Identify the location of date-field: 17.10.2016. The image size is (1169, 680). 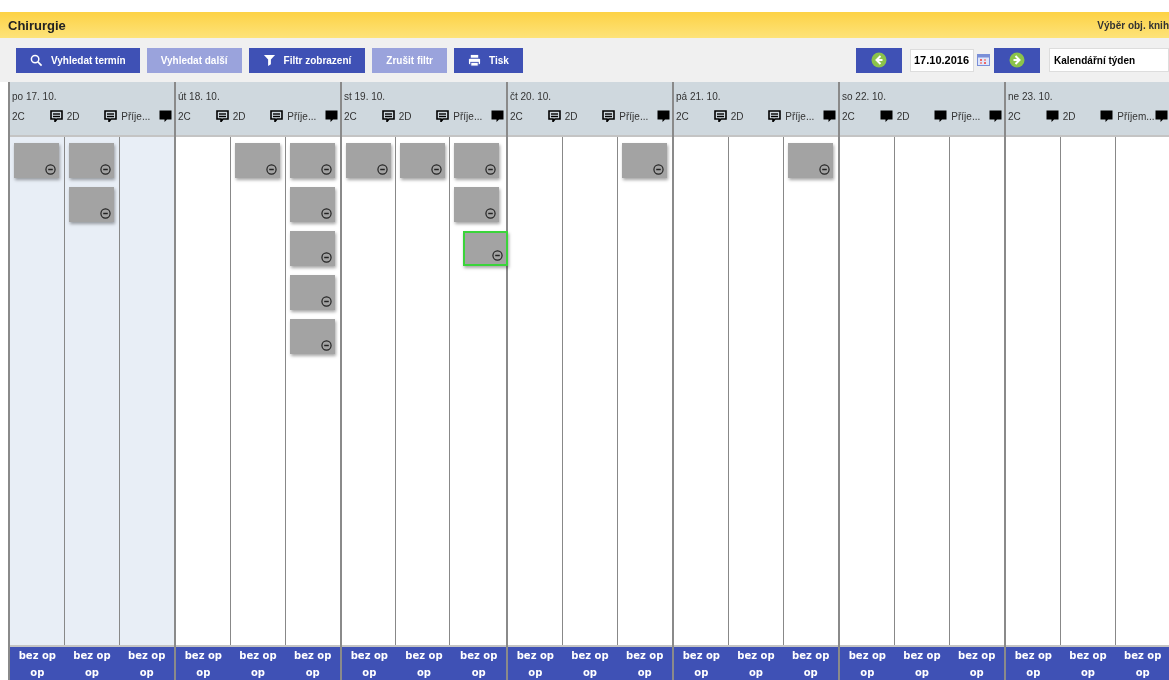
(942, 60).